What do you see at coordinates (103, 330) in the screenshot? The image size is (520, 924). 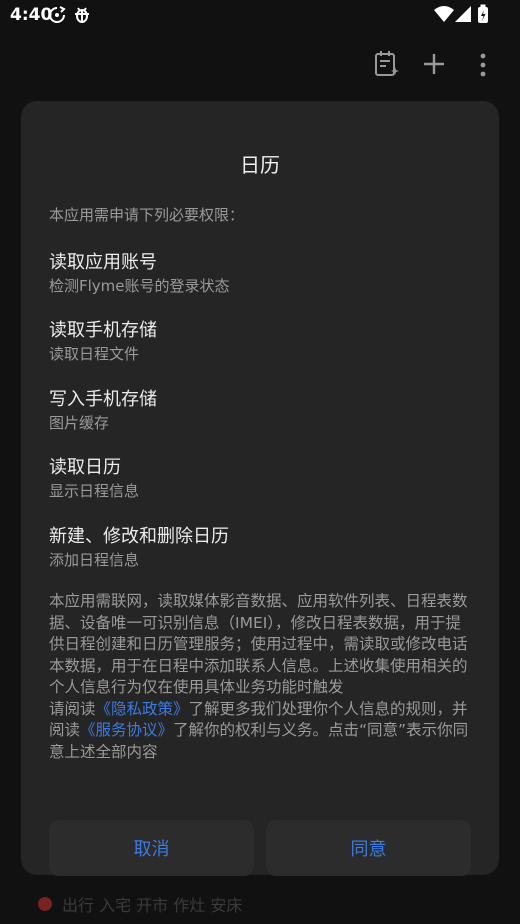 I see `permission-title: 读取手机存储` at bounding box center [103, 330].